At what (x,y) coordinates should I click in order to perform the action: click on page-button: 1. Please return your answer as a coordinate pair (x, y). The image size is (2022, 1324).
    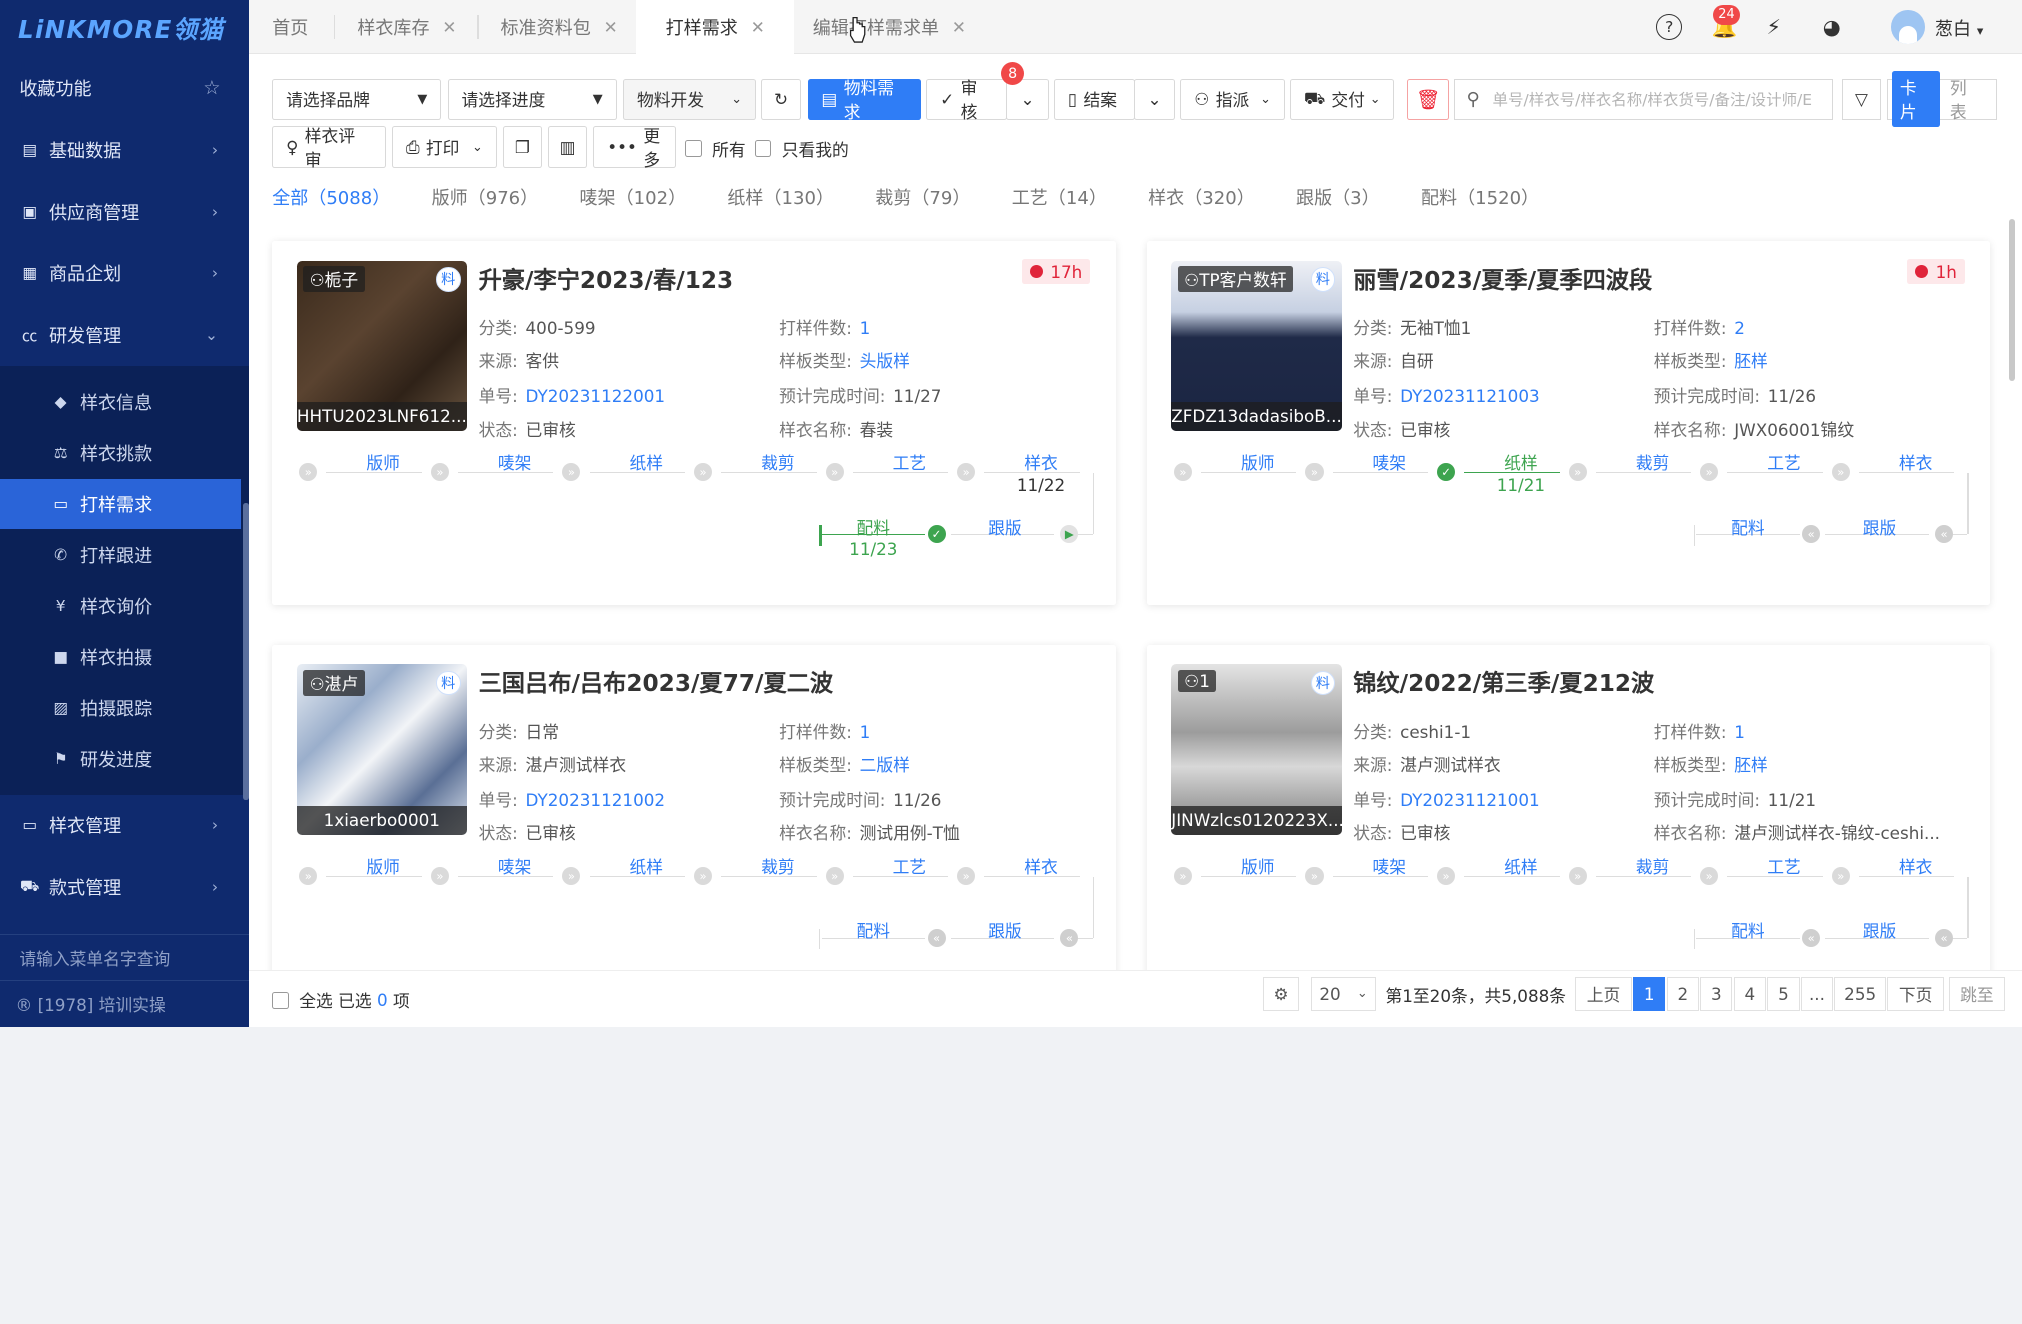
    Looking at the image, I should click on (1649, 994).